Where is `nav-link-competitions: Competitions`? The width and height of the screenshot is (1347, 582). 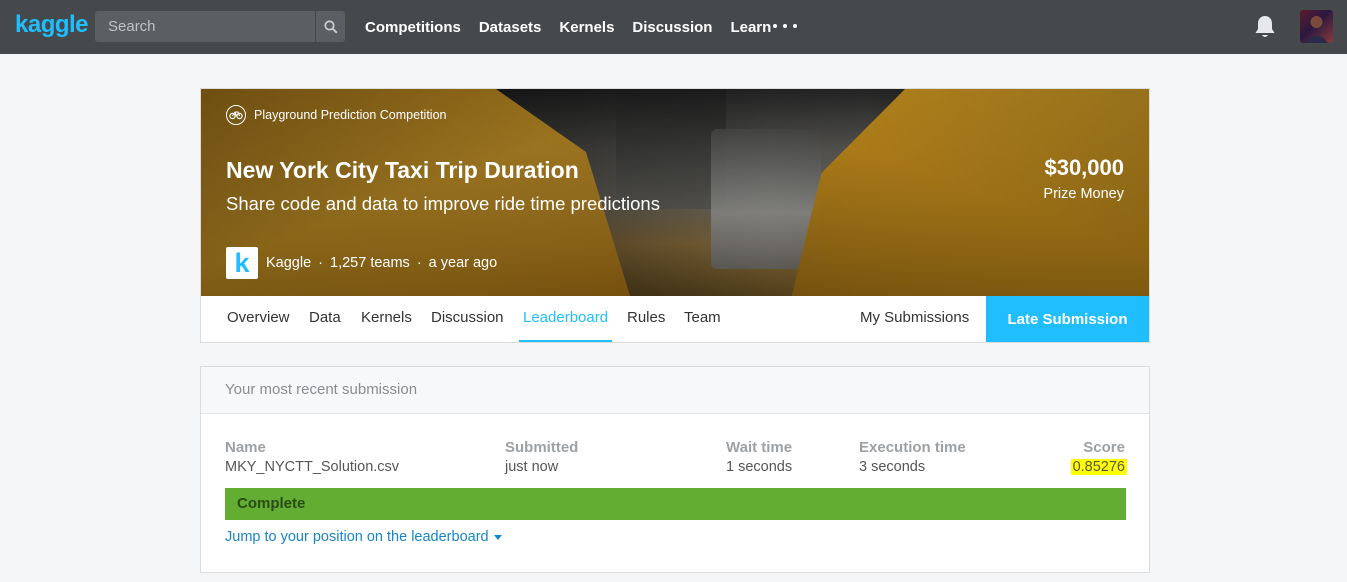
nav-link-competitions: Competitions is located at coordinates (413, 27).